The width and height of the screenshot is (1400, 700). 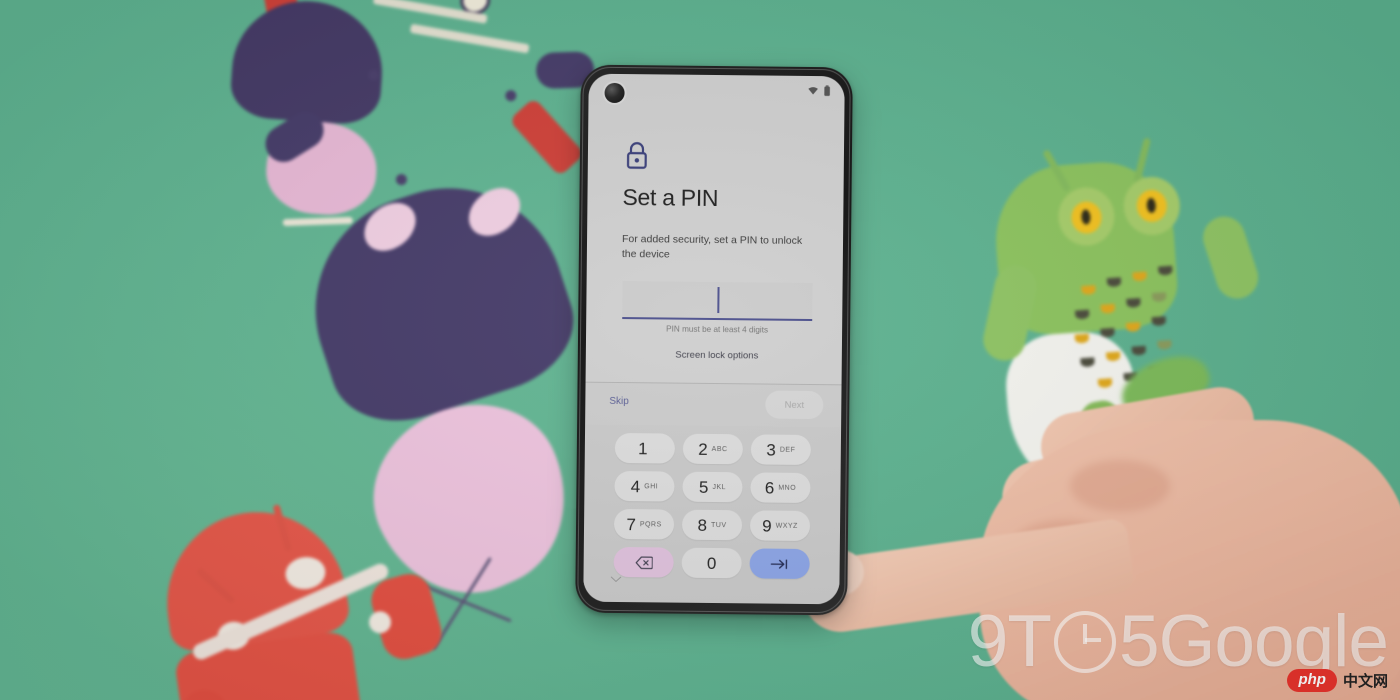 I want to click on status-bar, so click(x=716, y=90).